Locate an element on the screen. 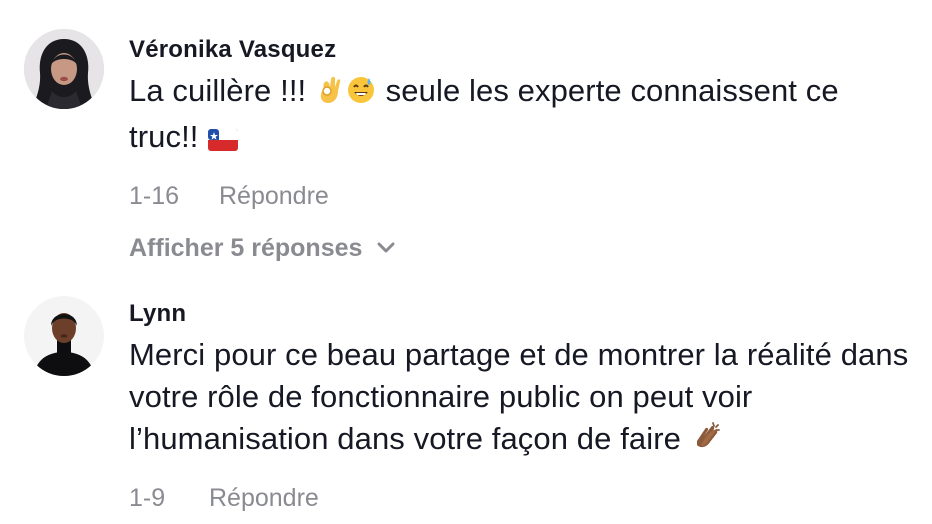 This screenshot has width=932, height=524. view-replies-label: Afficher 5 réponses is located at coordinates (246, 247).